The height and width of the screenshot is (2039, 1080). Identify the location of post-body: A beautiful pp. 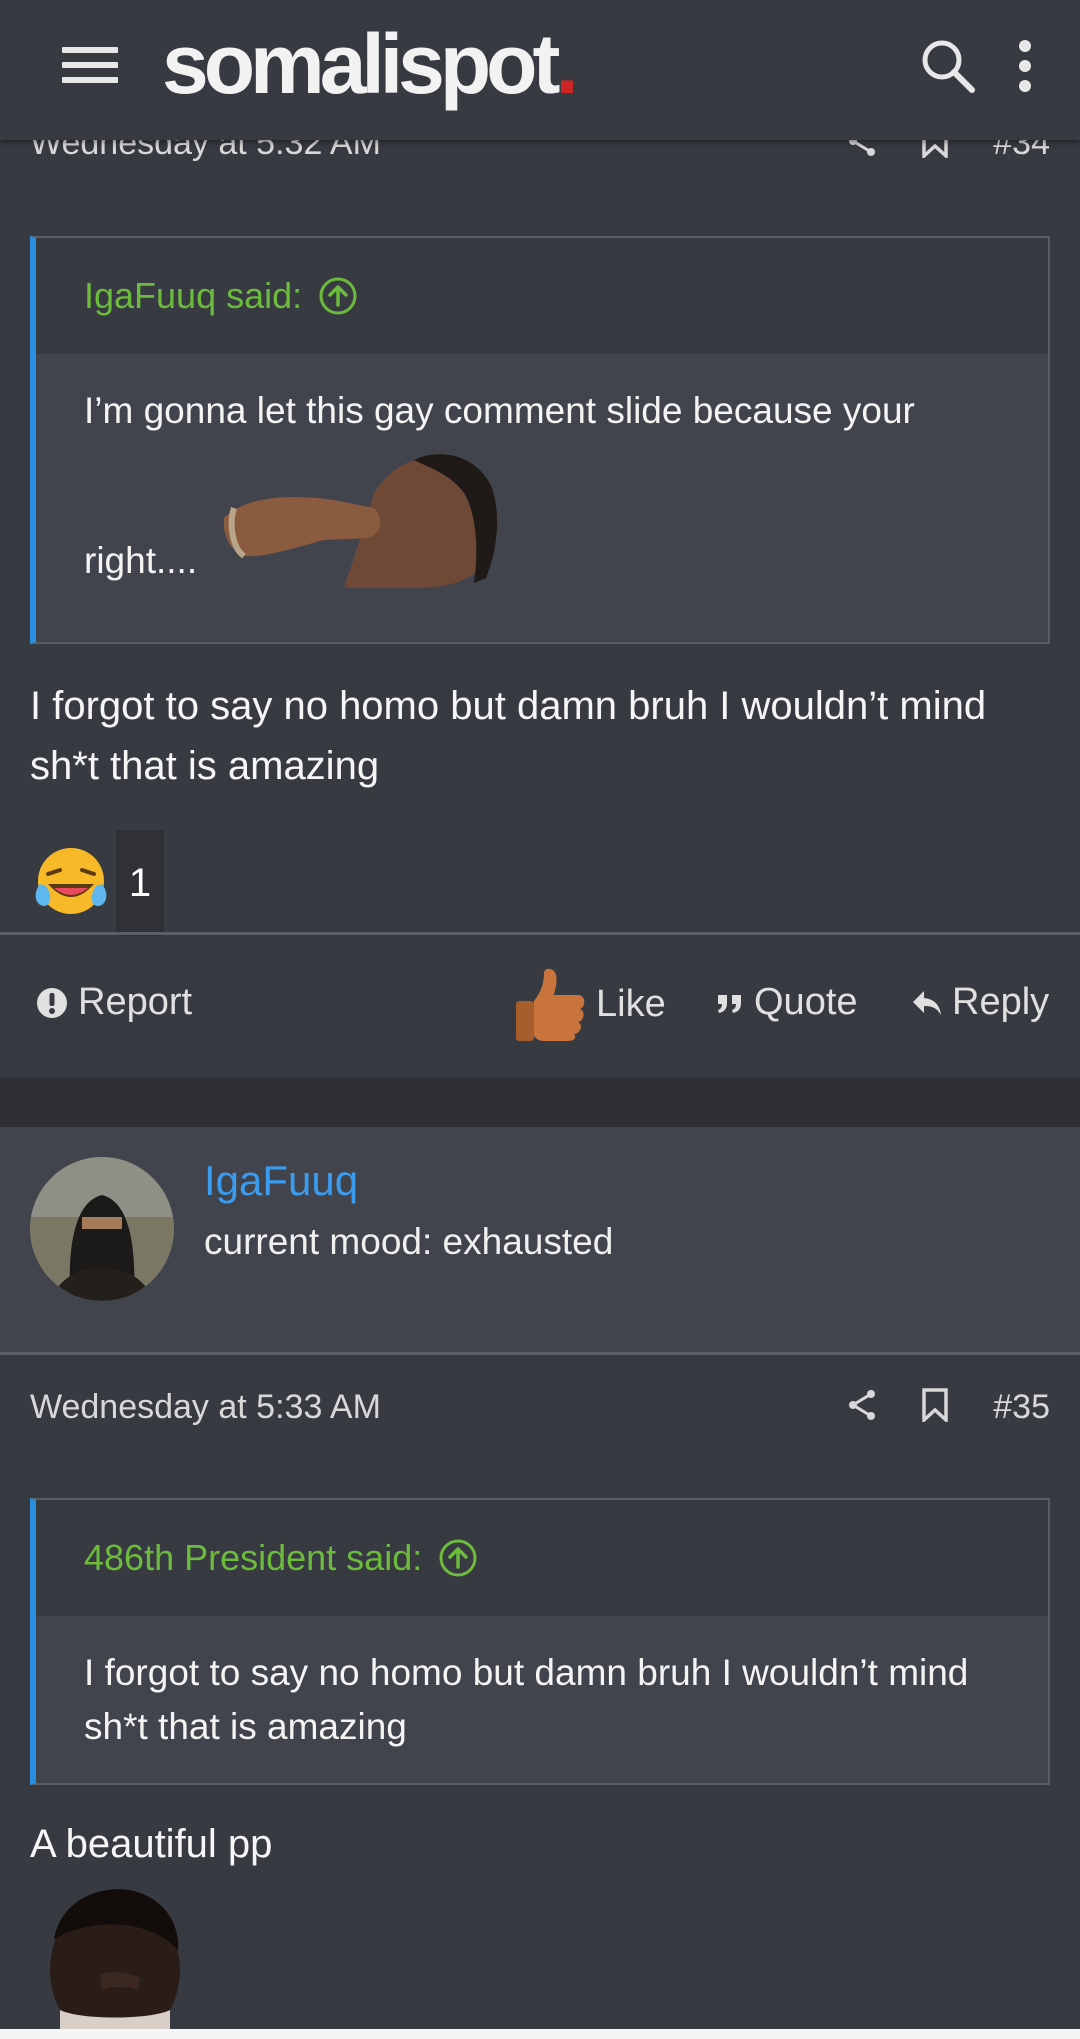
(151, 1844).